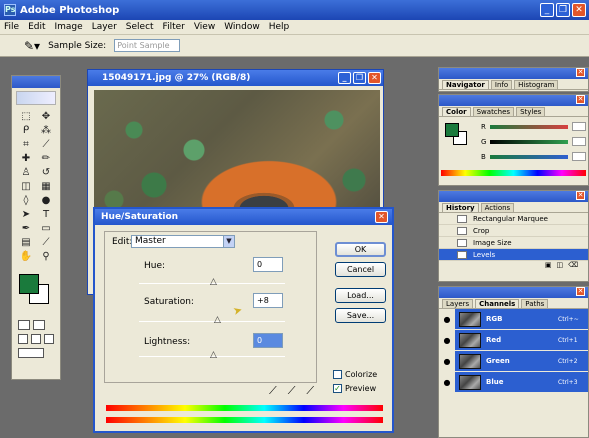 The image size is (589, 438). What do you see at coordinates (243, 217) in the screenshot?
I see `dialog-title-bar: Hue/Saturation ✕` at bounding box center [243, 217].